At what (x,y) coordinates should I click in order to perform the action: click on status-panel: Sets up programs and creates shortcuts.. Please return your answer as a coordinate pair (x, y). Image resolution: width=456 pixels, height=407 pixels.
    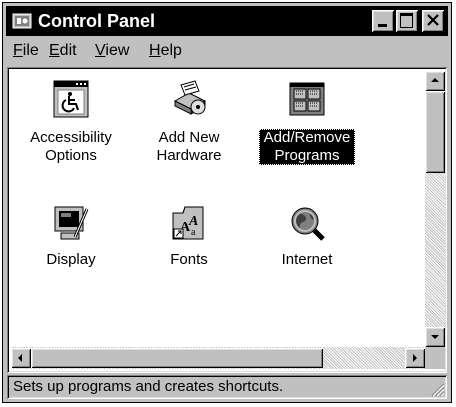
    Looking at the image, I should click on (227, 387).